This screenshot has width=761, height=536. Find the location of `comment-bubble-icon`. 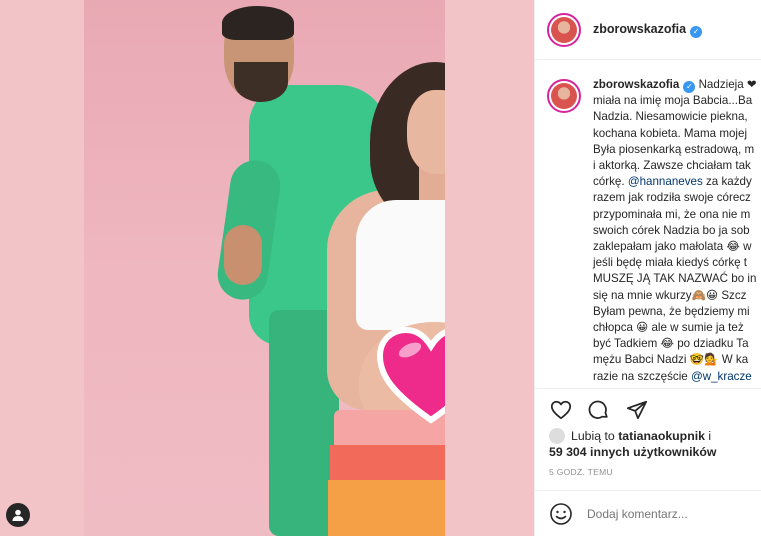

comment-bubble-icon is located at coordinates (599, 410).